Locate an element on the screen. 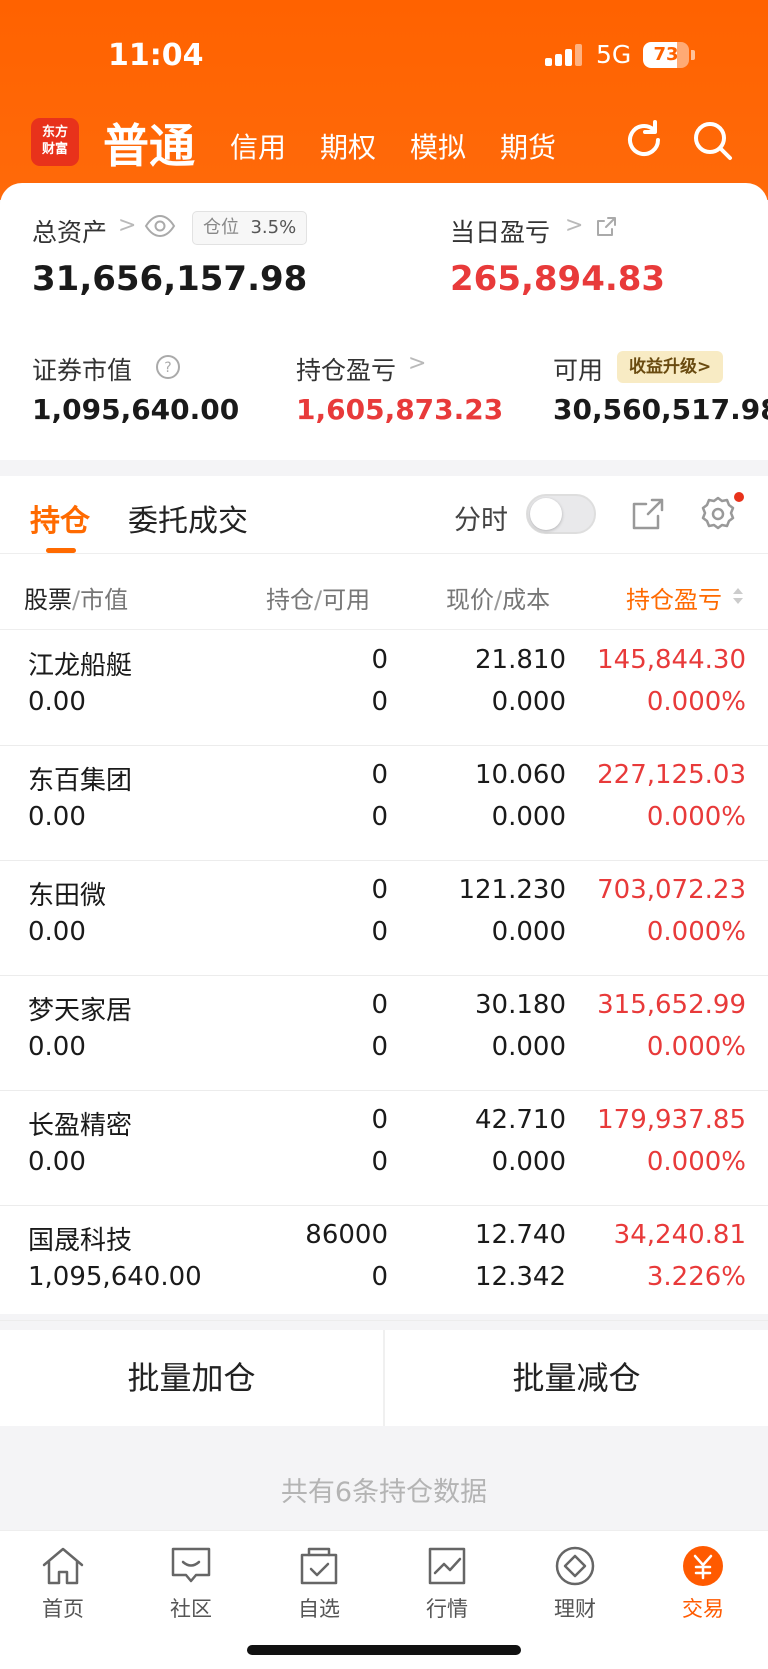 The height and width of the screenshot is (1669, 768). search-icon is located at coordinates (712, 140).